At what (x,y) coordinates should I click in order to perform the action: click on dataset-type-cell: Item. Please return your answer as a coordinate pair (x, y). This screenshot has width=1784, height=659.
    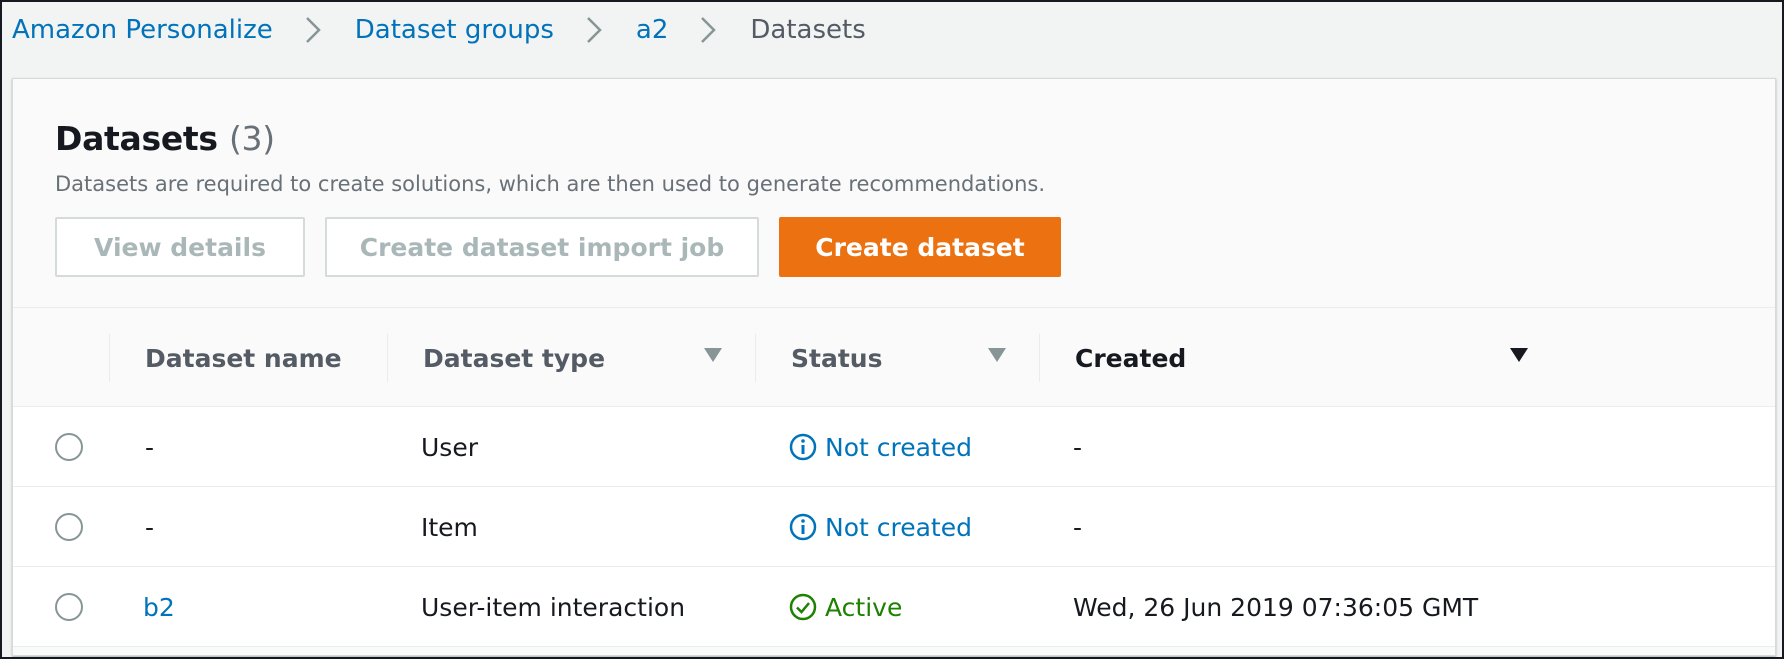
    Looking at the image, I should click on (449, 527).